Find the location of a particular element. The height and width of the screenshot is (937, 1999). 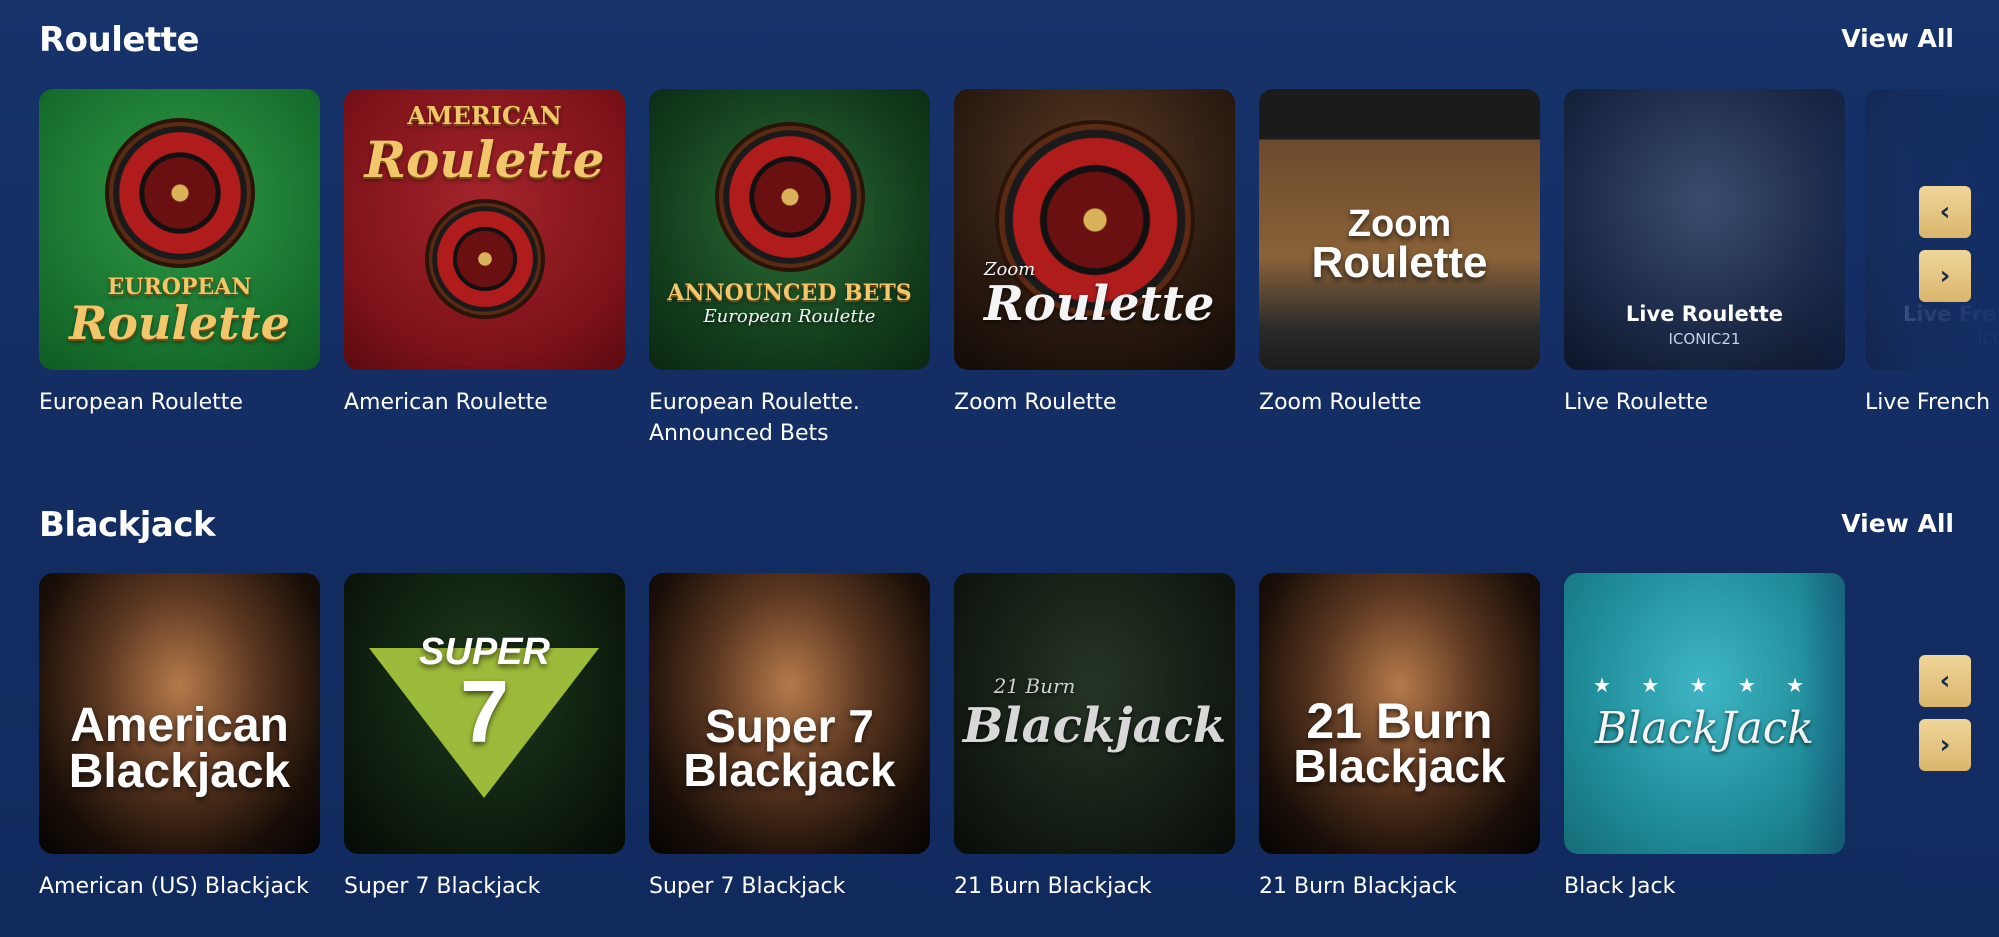

carousel-controls-blackjack: ‹ › is located at coordinates (1945, 713).